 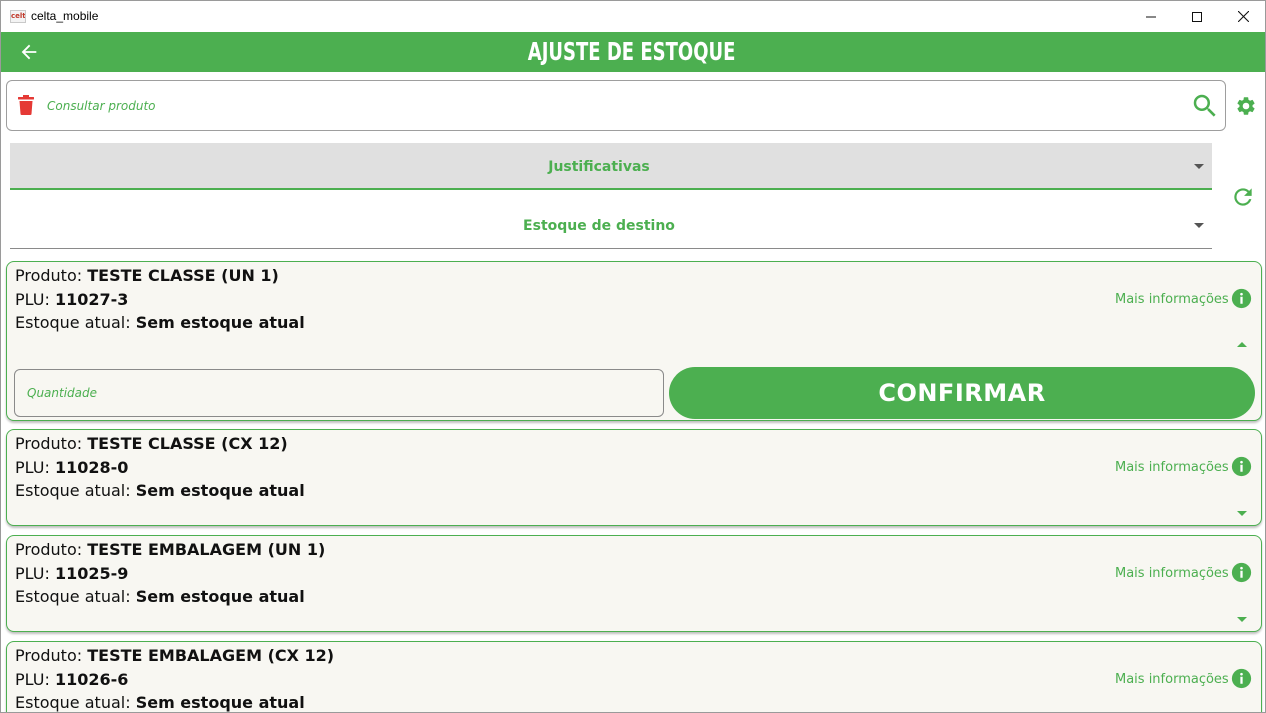 I want to click on product-plu-line: PLU: 11026-6, so click(x=72, y=679).